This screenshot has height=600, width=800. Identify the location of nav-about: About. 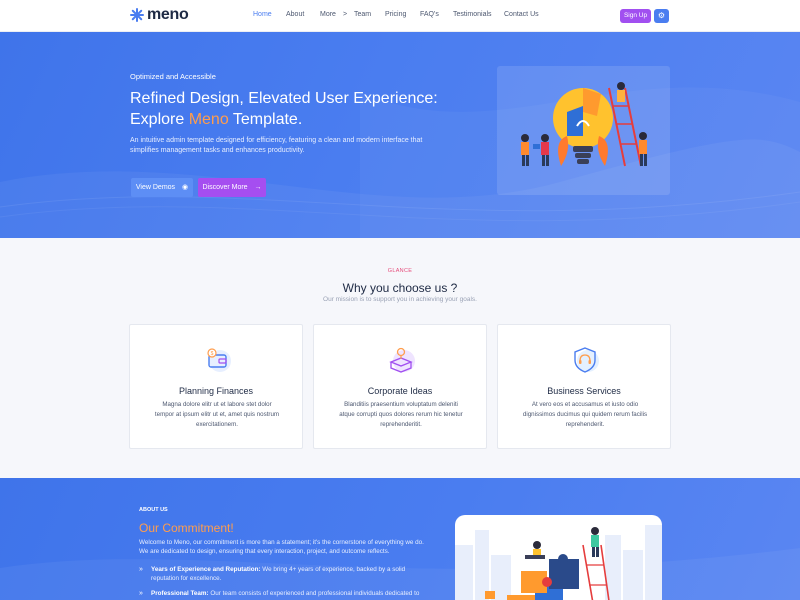
(295, 14).